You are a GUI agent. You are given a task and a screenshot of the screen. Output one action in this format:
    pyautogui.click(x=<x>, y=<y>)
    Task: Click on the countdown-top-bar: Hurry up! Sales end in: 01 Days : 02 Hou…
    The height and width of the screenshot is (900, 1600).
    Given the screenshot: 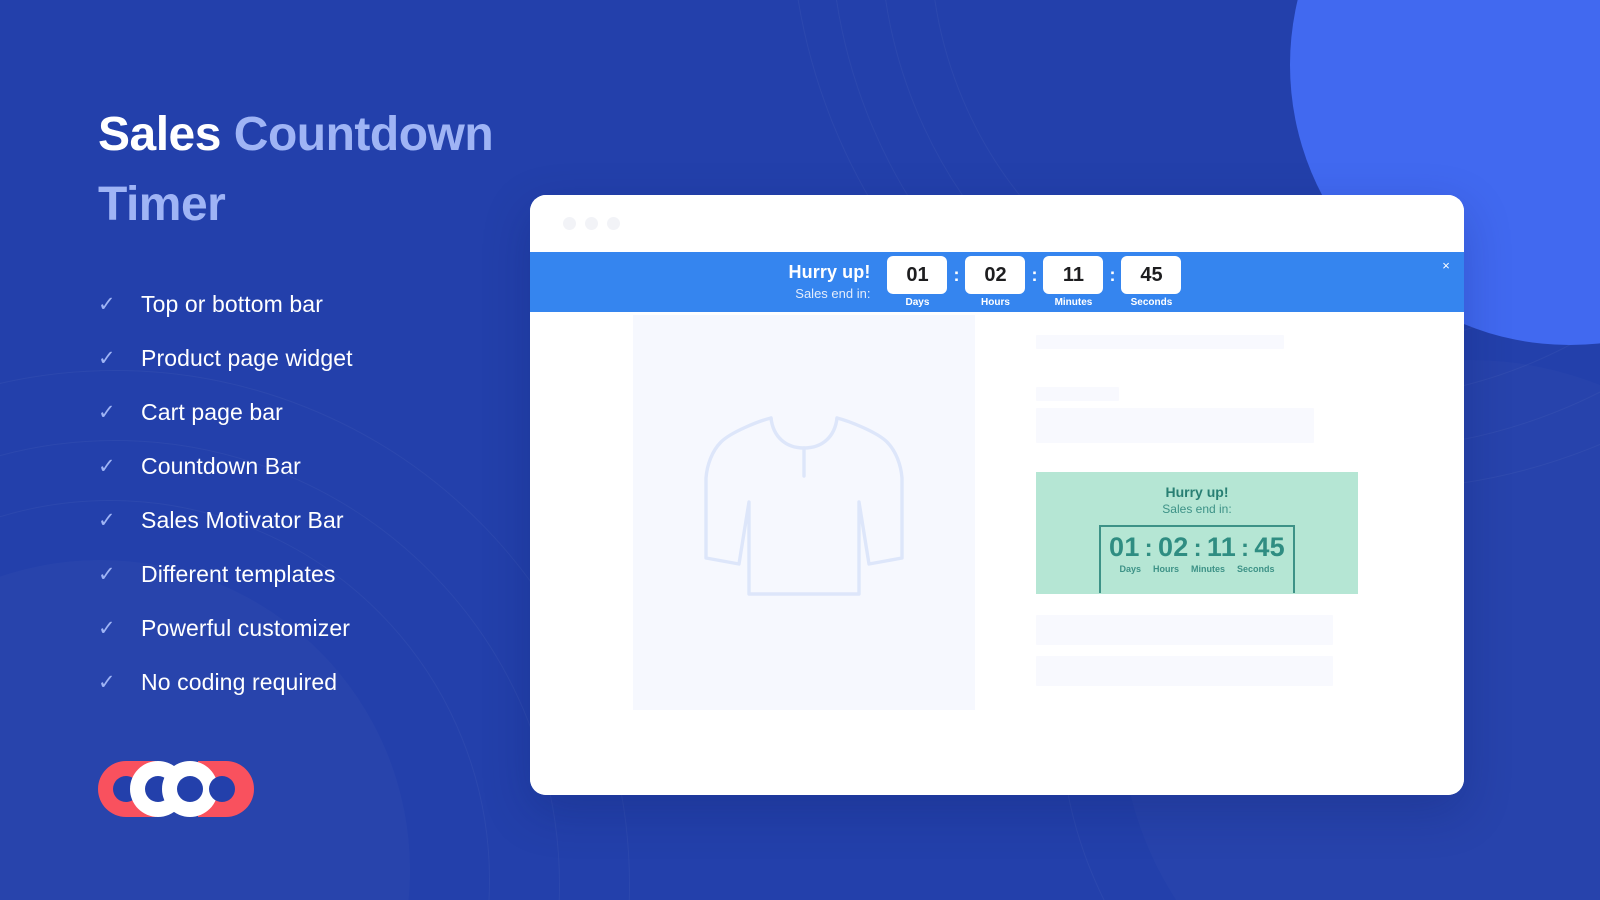 What is the action you would take?
    pyautogui.click(x=997, y=282)
    